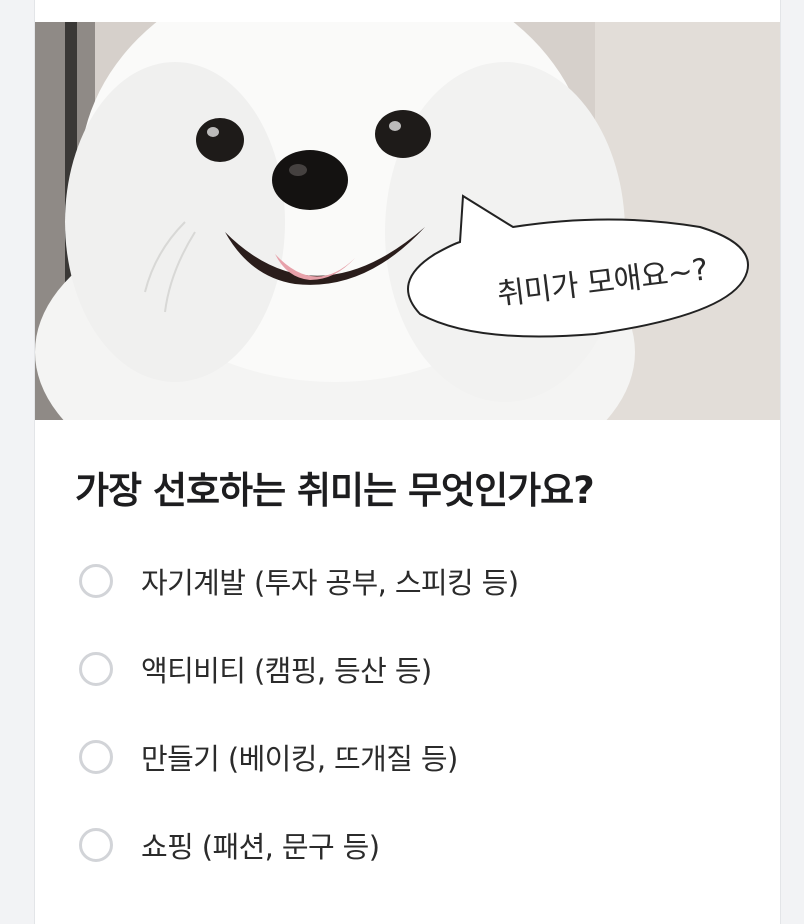 This screenshot has width=804, height=924. I want to click on option-label: 쇼핑 (패션, 문구 등), so click(260, 847).